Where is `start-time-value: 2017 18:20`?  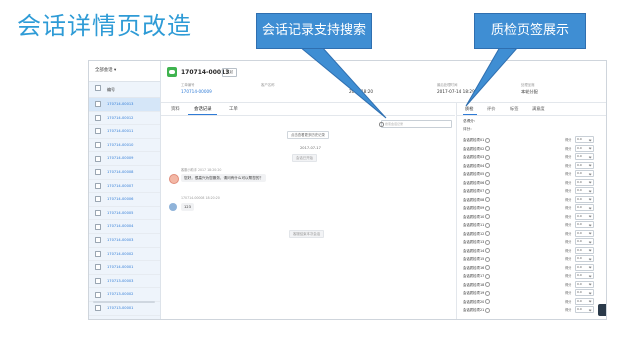 start-time-value: 2017 18:20 is located at coordinates (361, 91).